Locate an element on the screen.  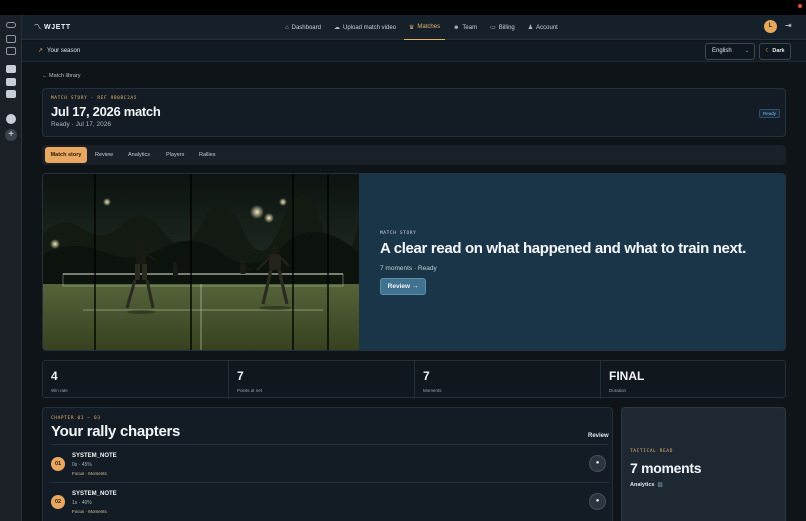
season-link: ↗ Your season is located at coordinates (59, 50).